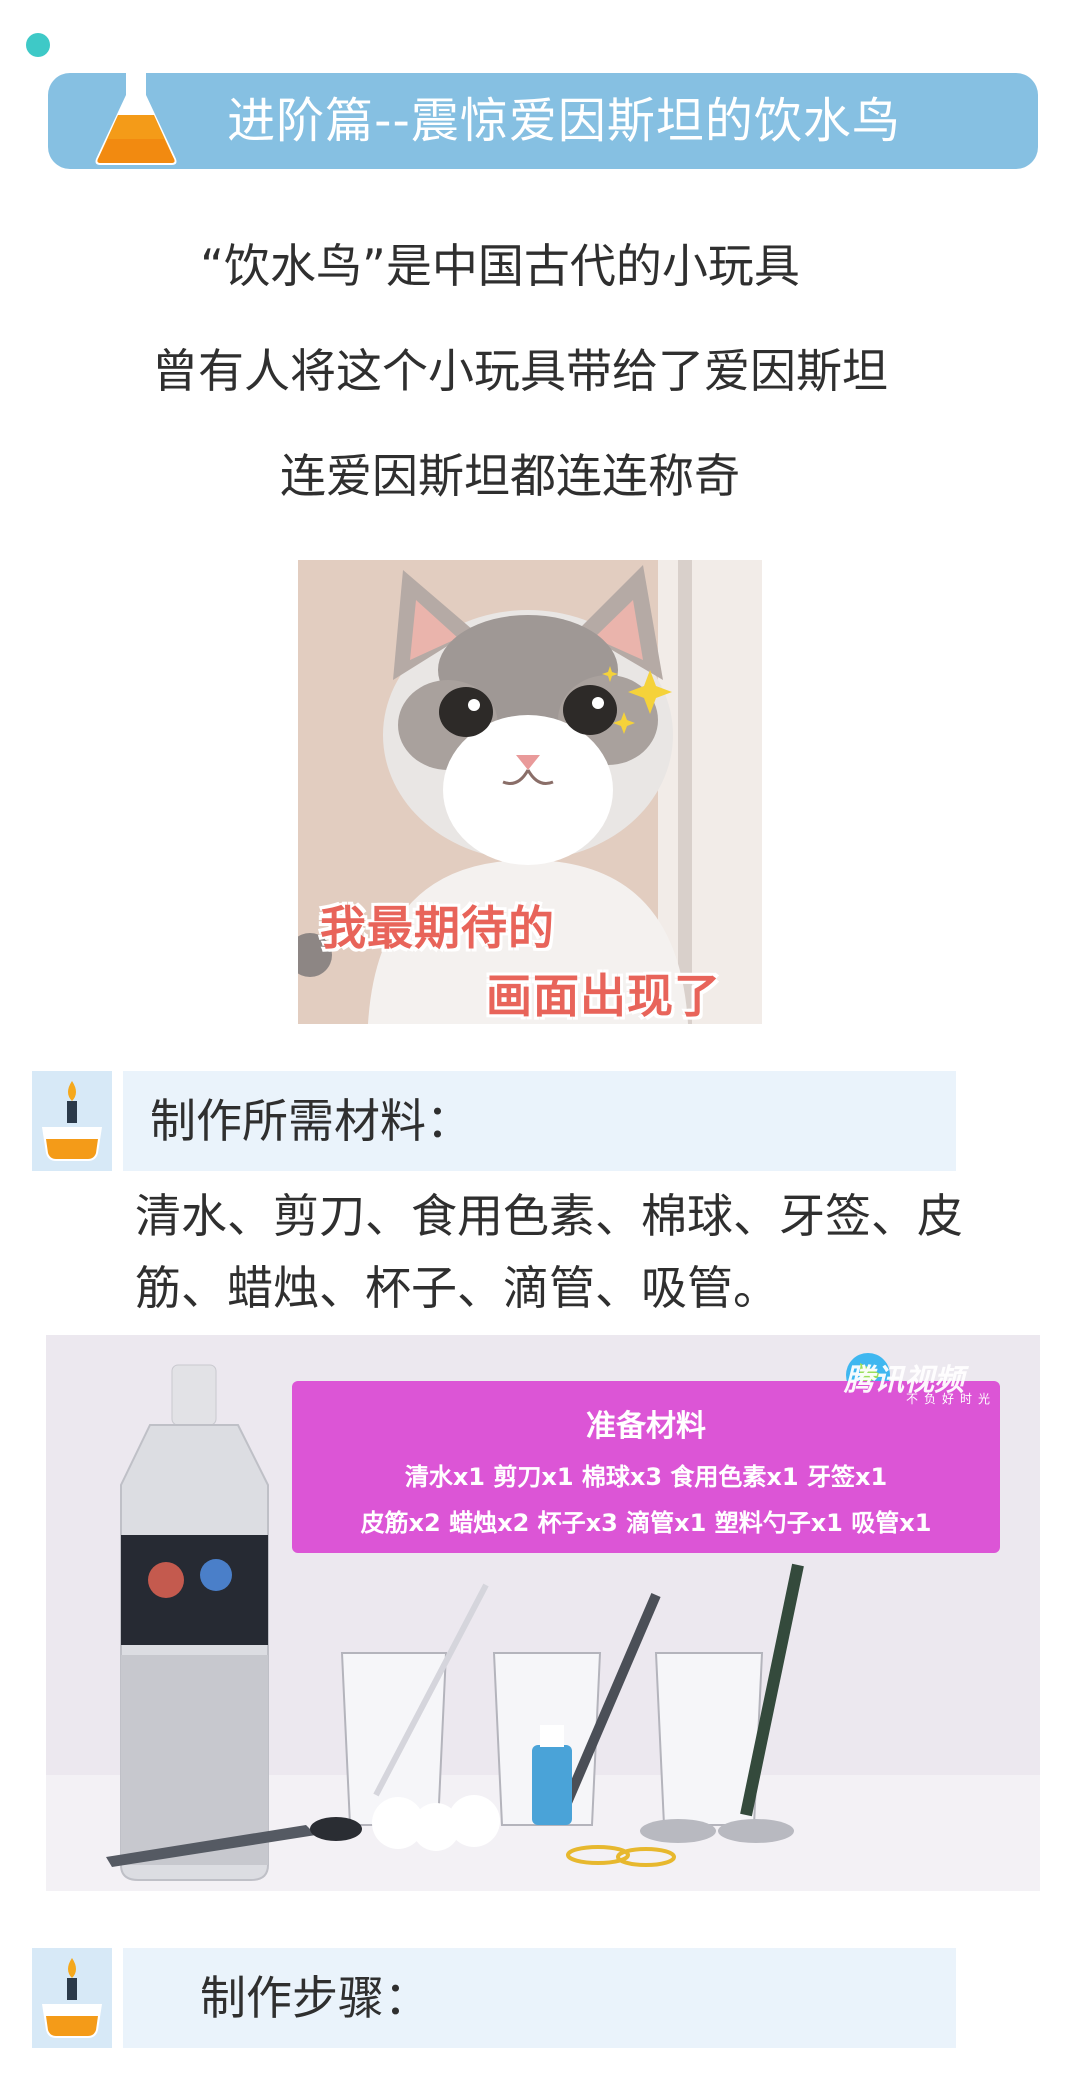 This screenshot has height=2092, width=1080. What do you see at coordinates (38, 45) in the screenshot?
I see `accent-dot` at bounding box center [38, 45].